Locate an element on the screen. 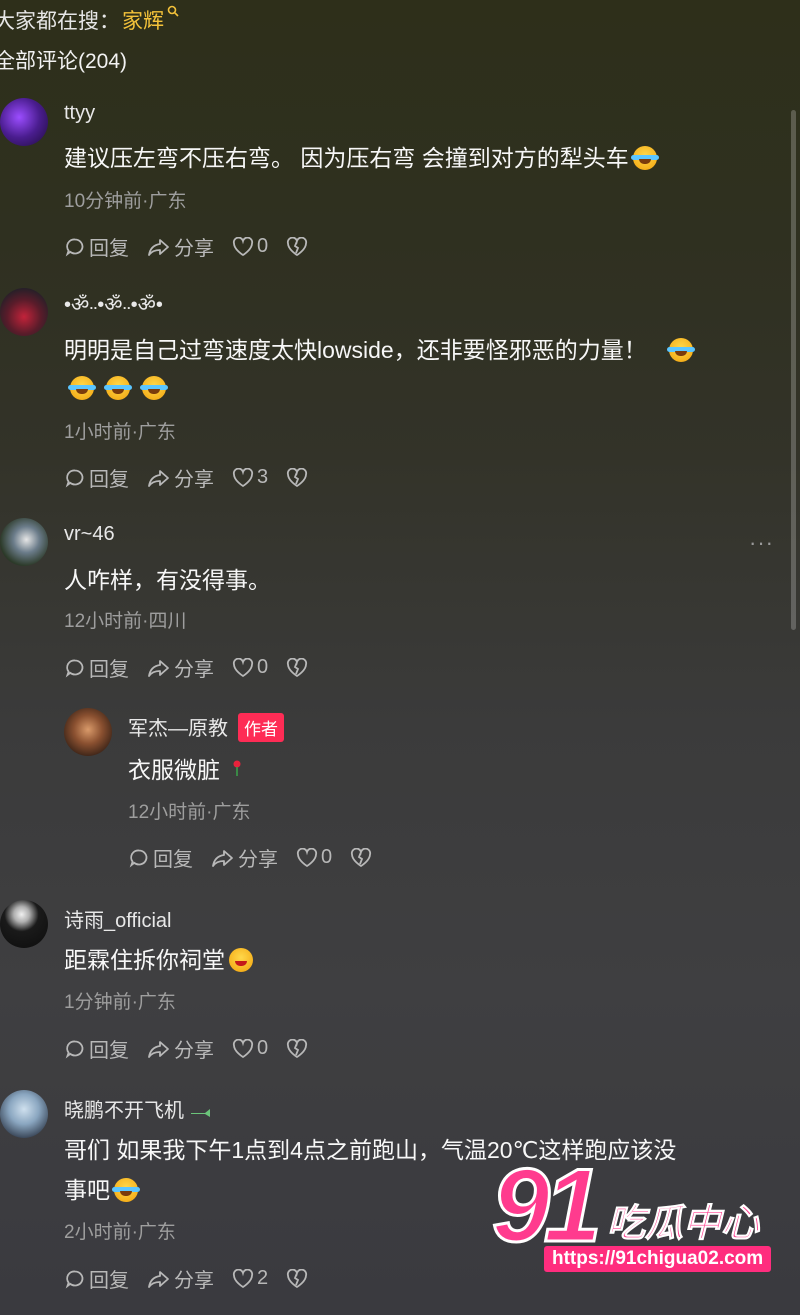  rose-emoji-icon is located at coordinates (237, 768).